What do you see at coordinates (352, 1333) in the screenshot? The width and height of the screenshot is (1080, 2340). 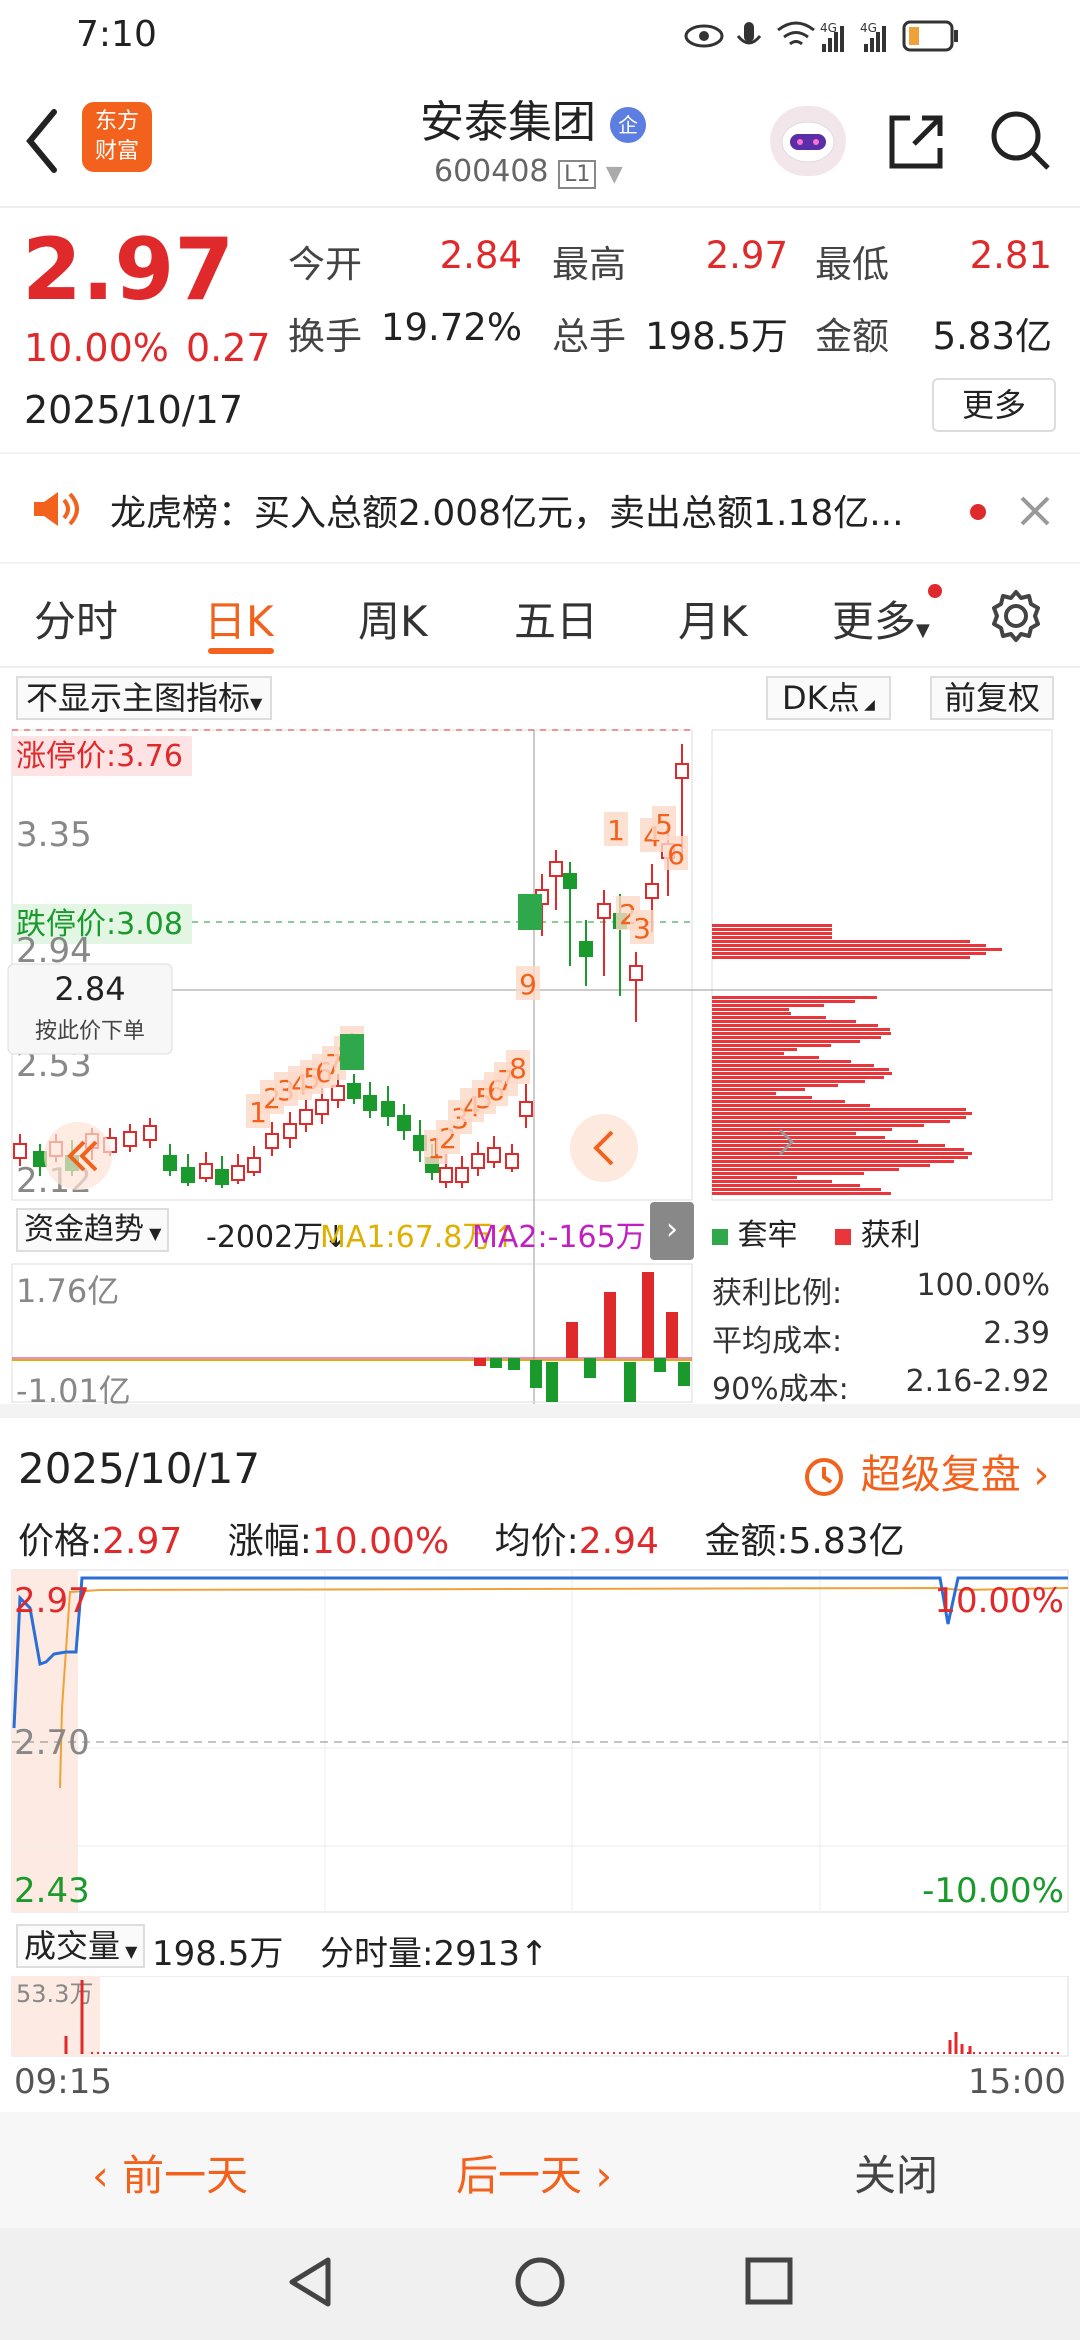 I see `fund-chart: 1.76亿 -1.01亿` at bounding box center [352, 1333].